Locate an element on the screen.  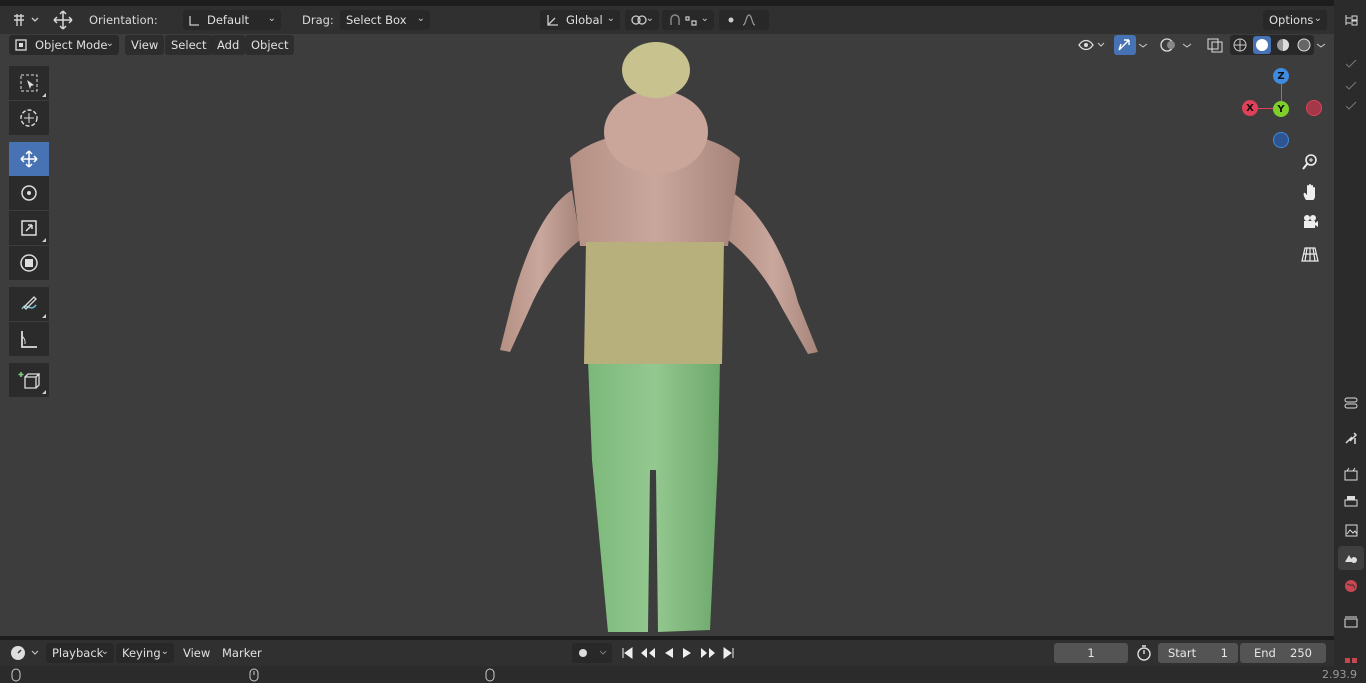
scene-properties-tab is located at coordinates (1351, 558).